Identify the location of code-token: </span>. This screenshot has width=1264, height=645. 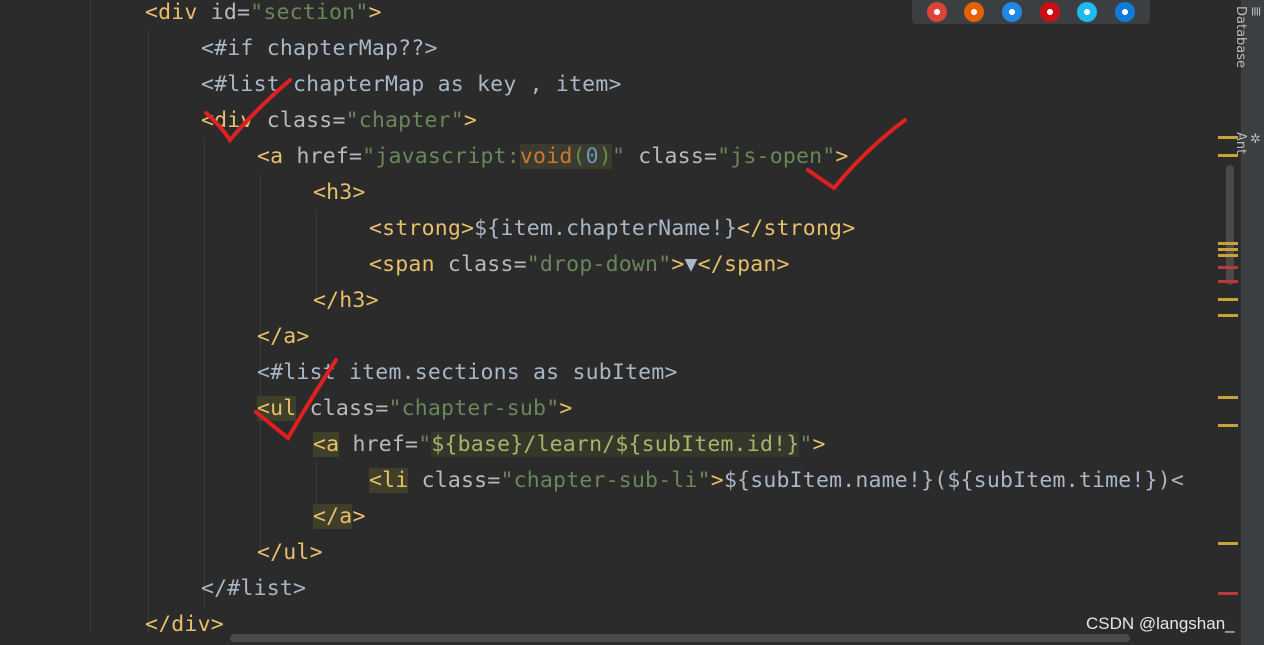
(743, 264).